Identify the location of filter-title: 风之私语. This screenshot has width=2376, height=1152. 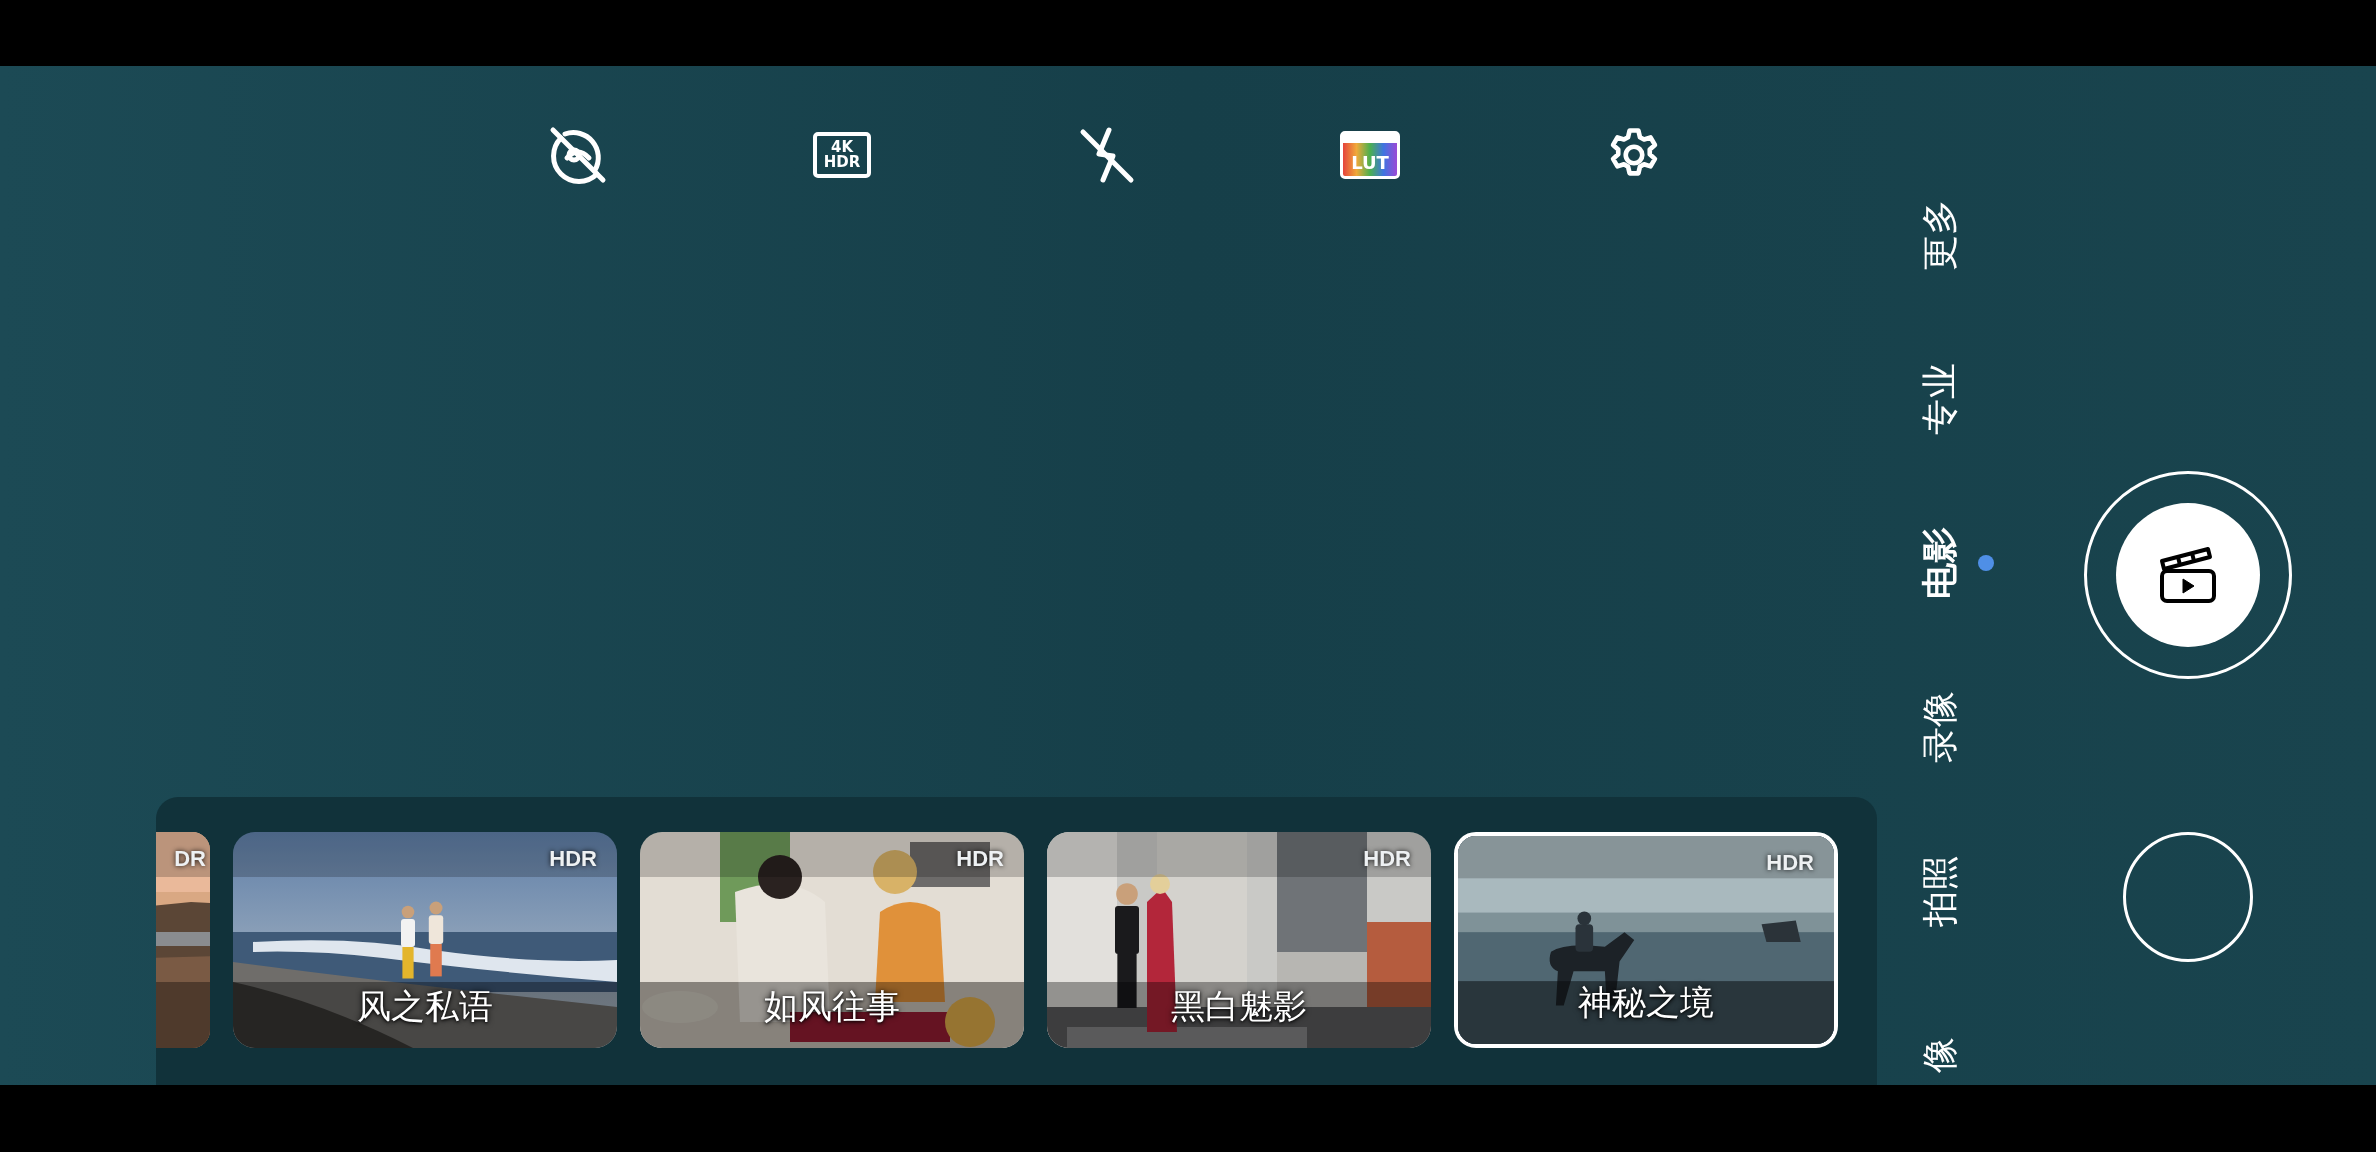
(425, 1006).